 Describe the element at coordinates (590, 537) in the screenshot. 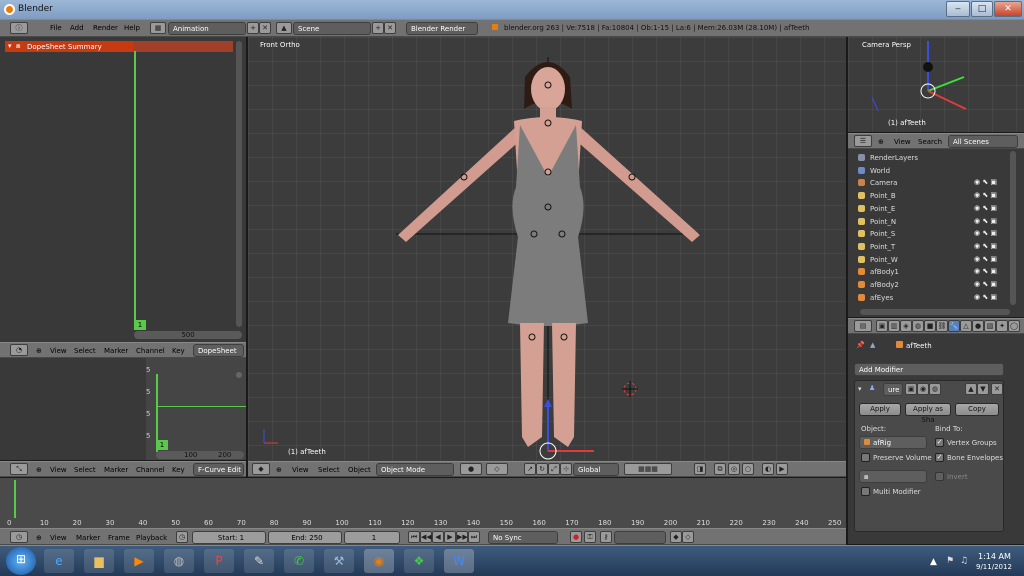

I see `keying-set-icon: ⚿` at that location.